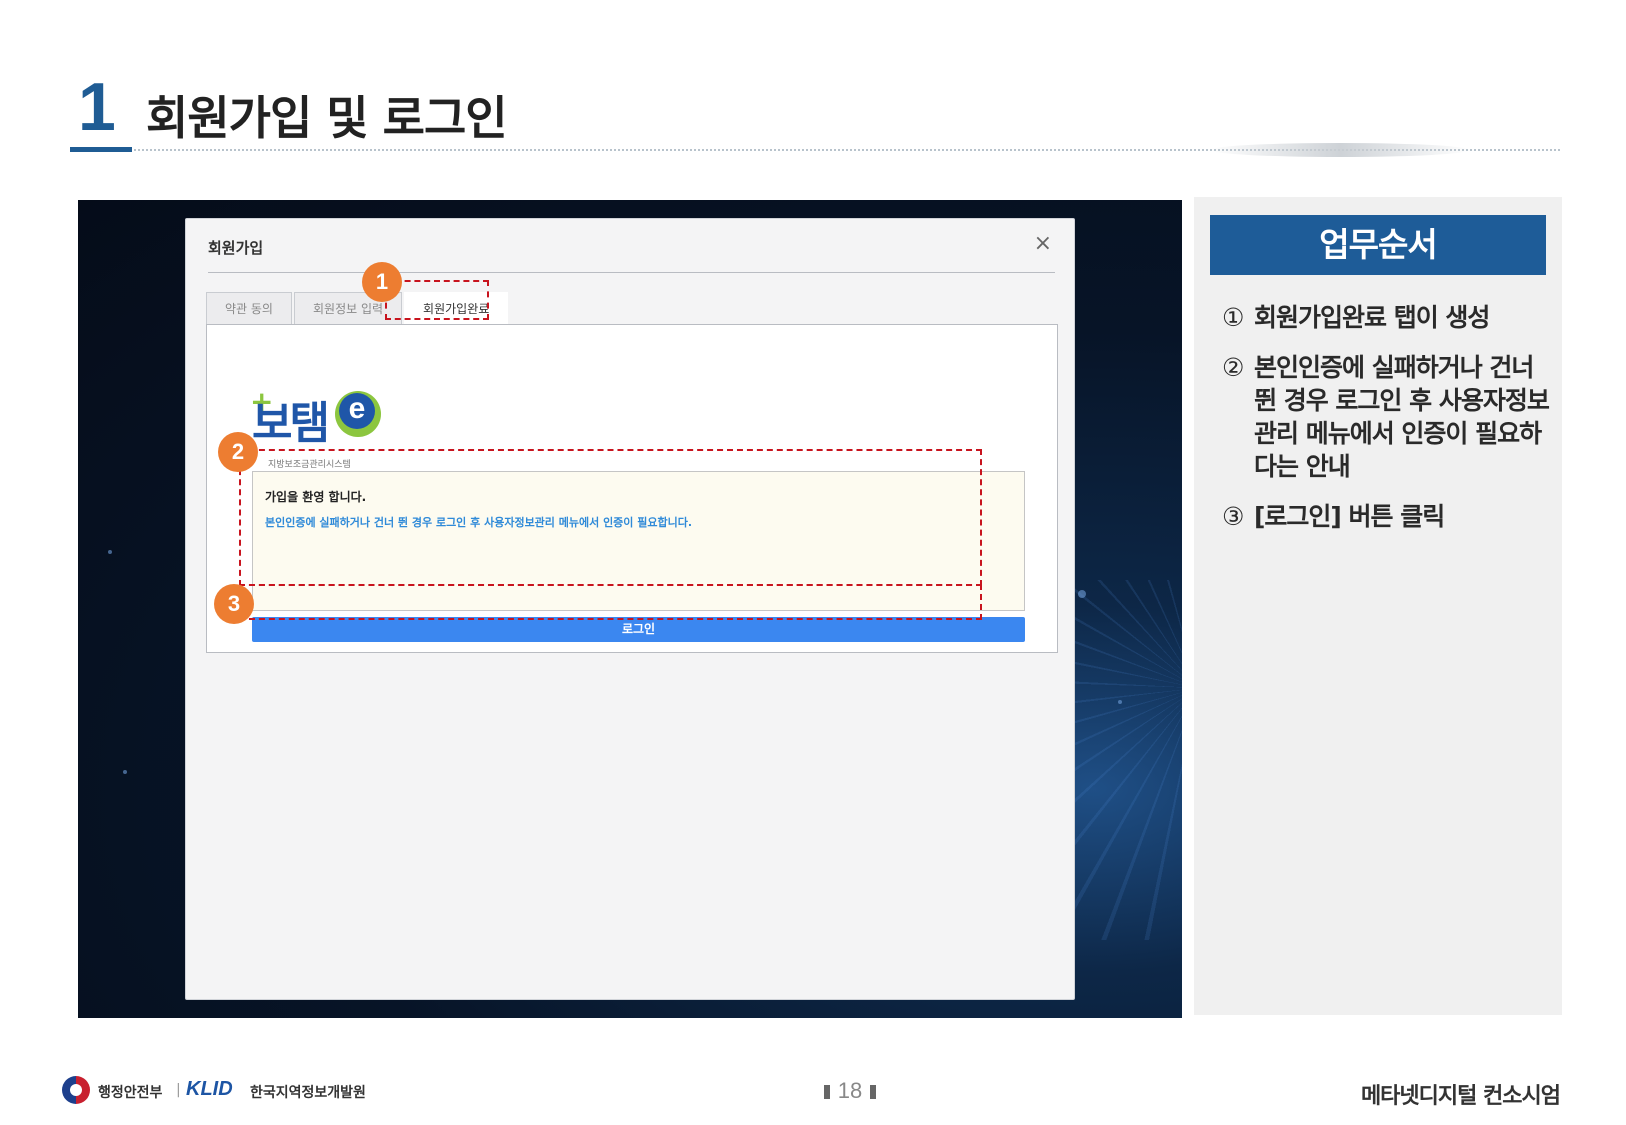  What do you see at coordinates (850, 1090) in the screenshot?
I see `page-number-text: 18` at bounding box center [850, 1090].